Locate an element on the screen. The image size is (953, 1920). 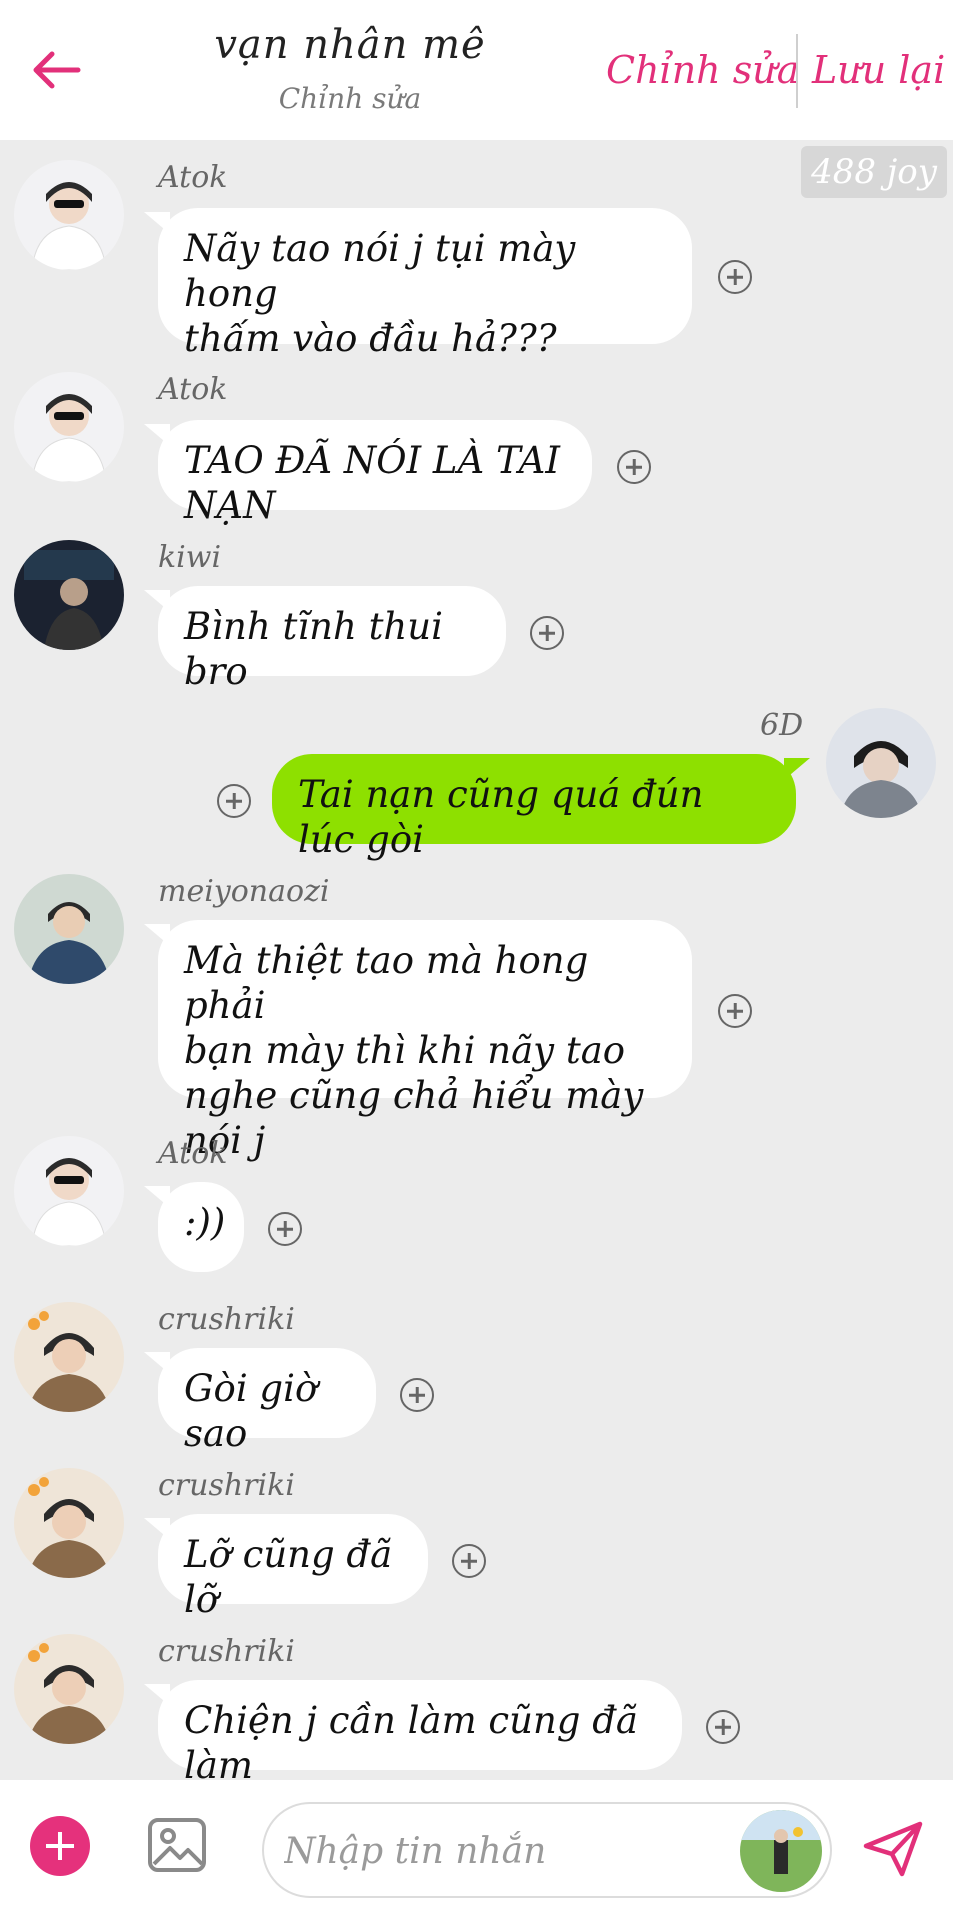
message-line: Gòi giờ sao is located at coordinates (251, 1411).